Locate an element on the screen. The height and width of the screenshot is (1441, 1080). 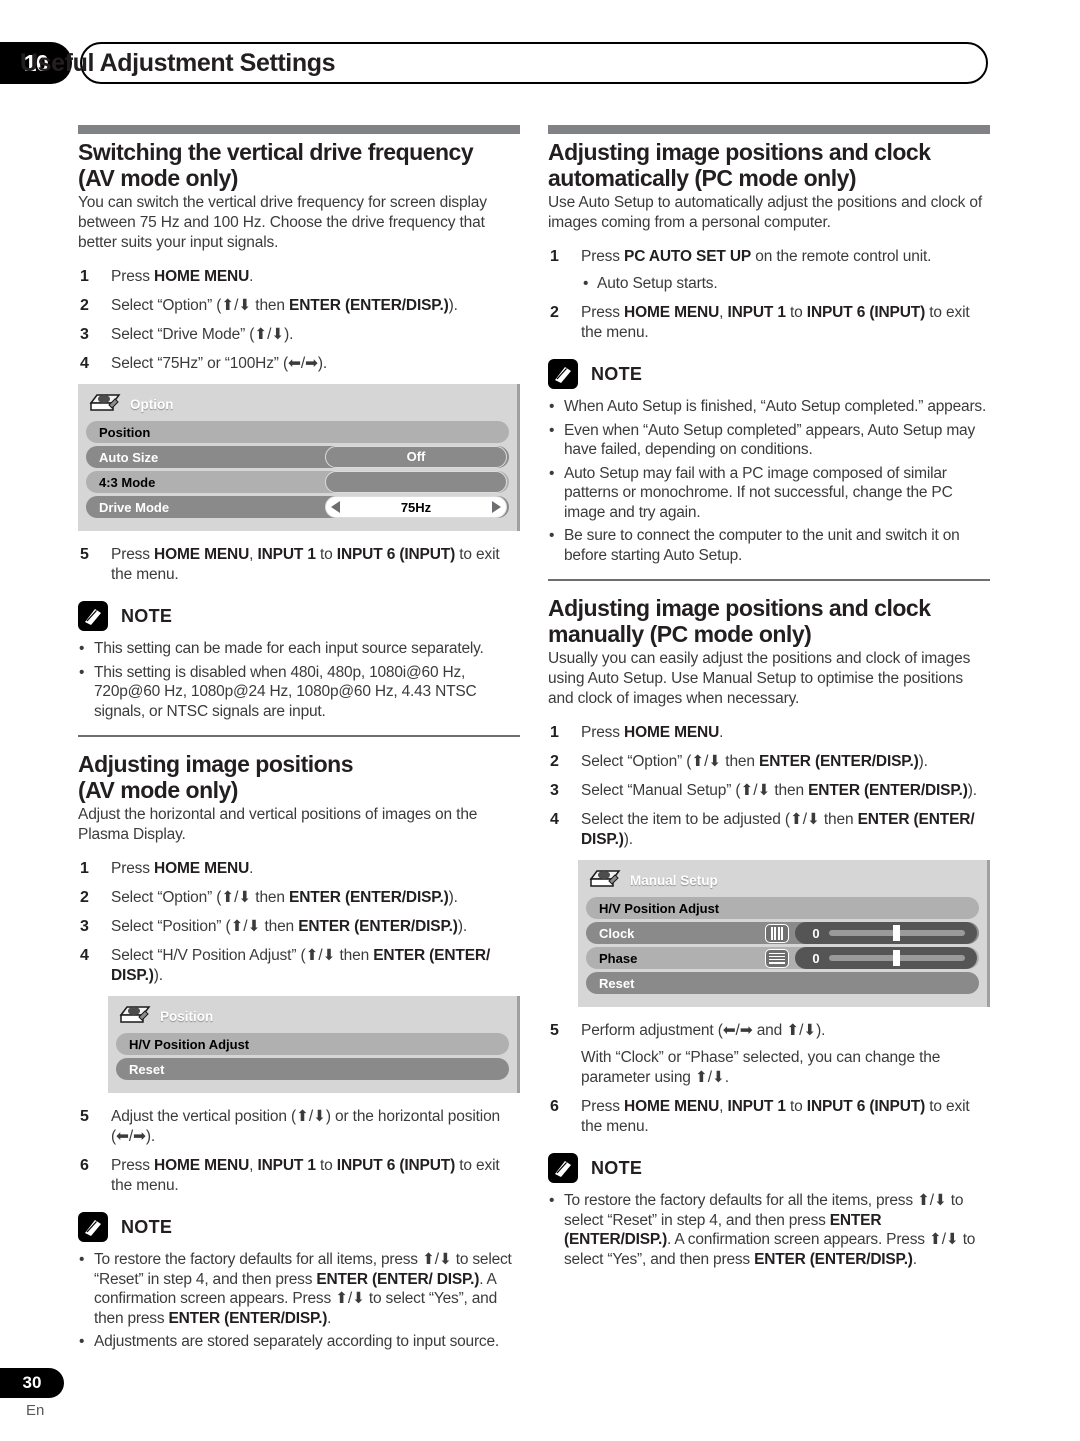
section-heading: Adjusting image positions (AV mode only) is located at coordinates (299, 777).